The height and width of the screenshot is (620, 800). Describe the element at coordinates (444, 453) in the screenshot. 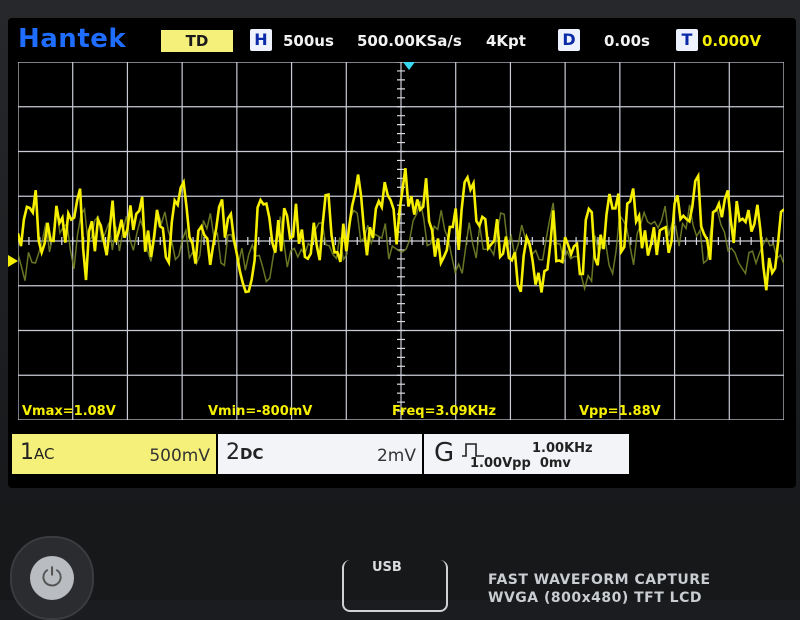

I see `generator-label: G` at that location.